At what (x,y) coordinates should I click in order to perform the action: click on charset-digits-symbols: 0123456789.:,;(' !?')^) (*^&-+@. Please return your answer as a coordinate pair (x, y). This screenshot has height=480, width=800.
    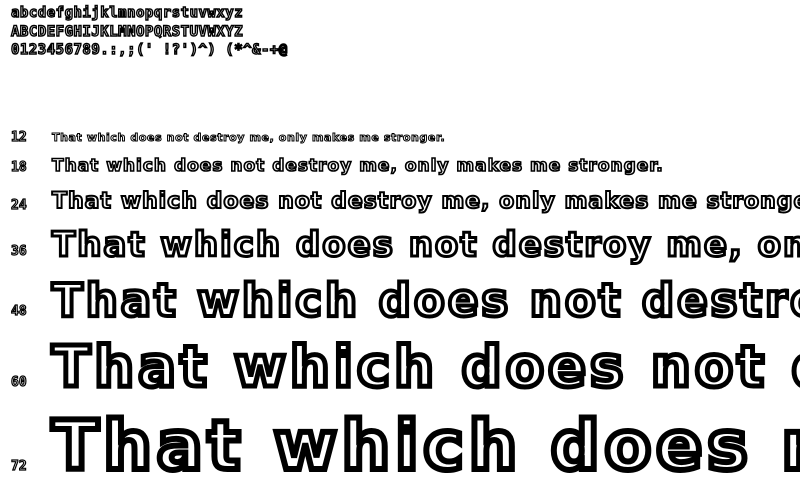
    Looking at the image, I should click on (149, 50).